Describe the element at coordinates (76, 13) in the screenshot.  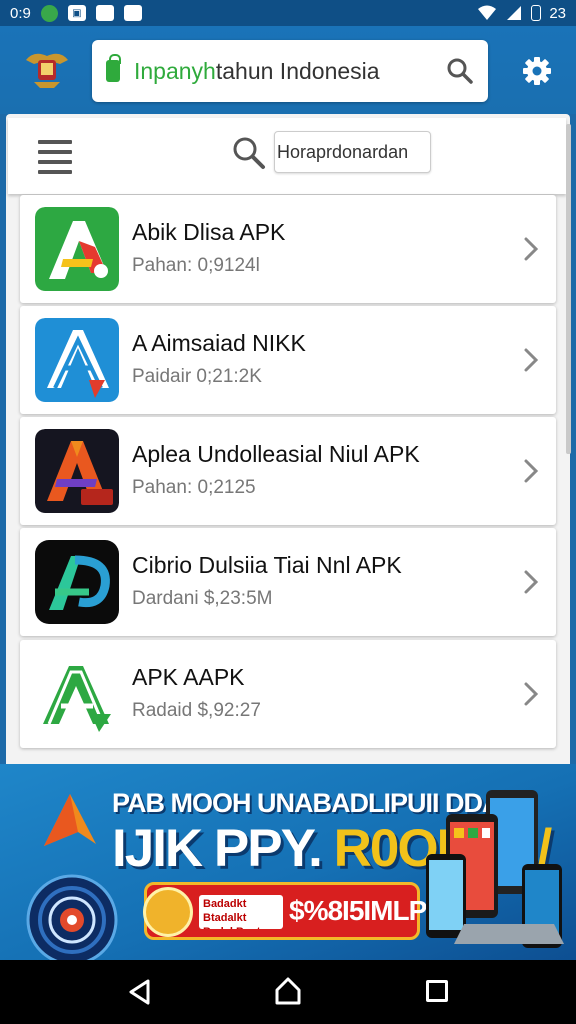
I see `gallery-icon: ▣` at that location.